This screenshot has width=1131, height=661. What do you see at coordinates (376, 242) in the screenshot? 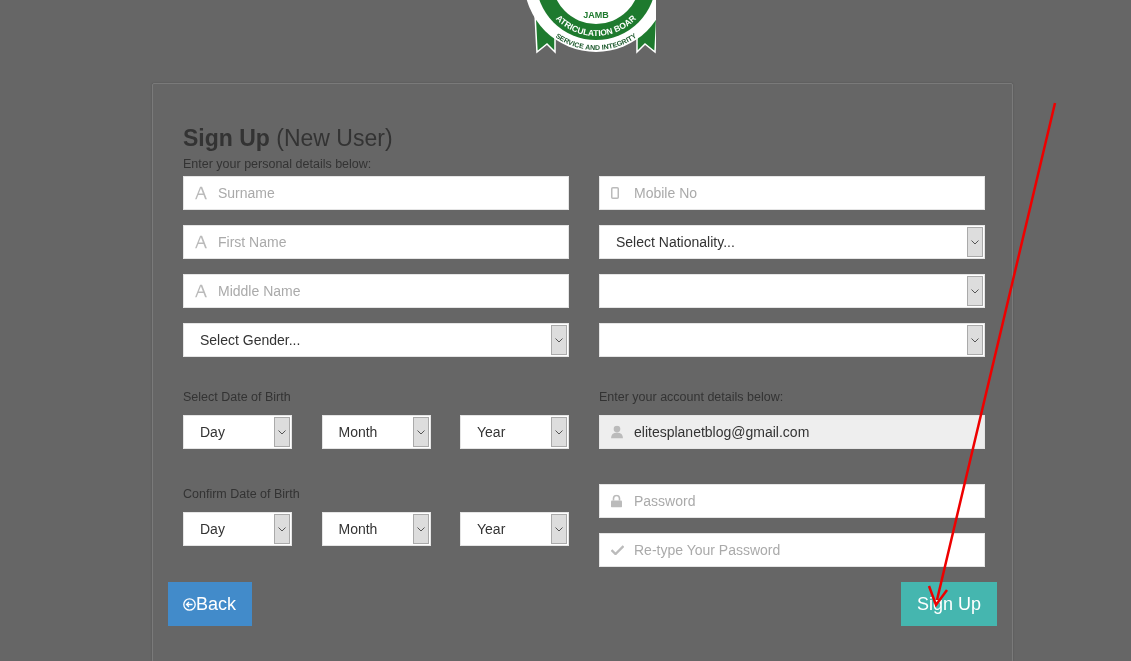
I see `input-field: First Name` at bounding box center [376, 242].